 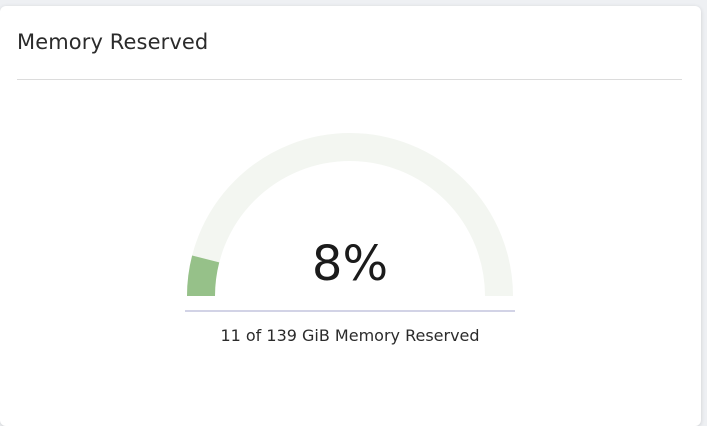 What do you see at coordinates (349, 79) in the screenshot?
I see `card-divider` at bounding box center [349, 79].